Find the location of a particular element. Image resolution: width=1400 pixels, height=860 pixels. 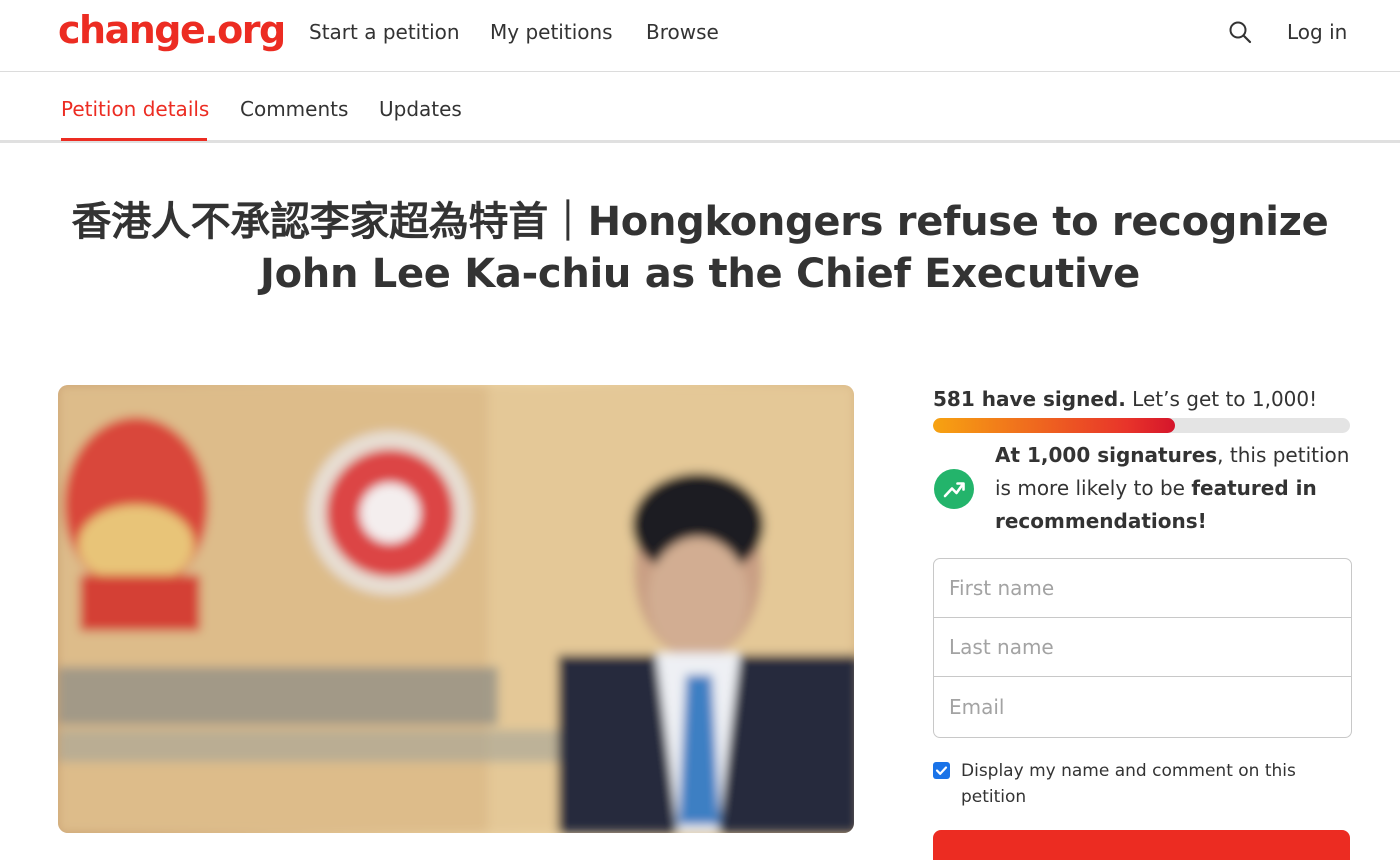

signature-progress-fill is located at coordinates (1054, 425).